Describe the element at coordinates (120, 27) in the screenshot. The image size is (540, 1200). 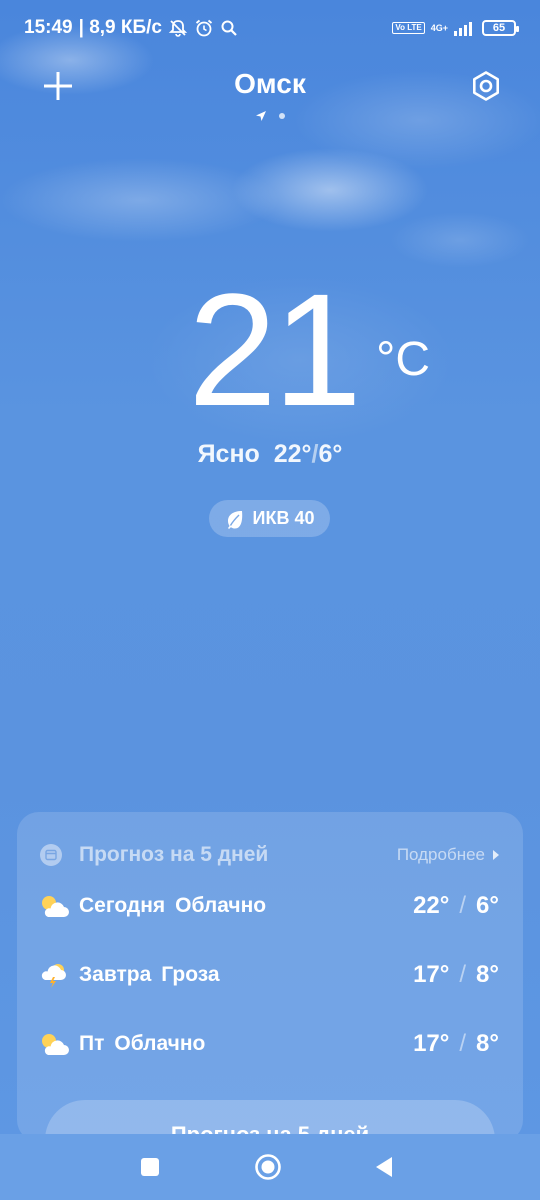
I see `network-speed: | 8,9 КБ/с` at that location.